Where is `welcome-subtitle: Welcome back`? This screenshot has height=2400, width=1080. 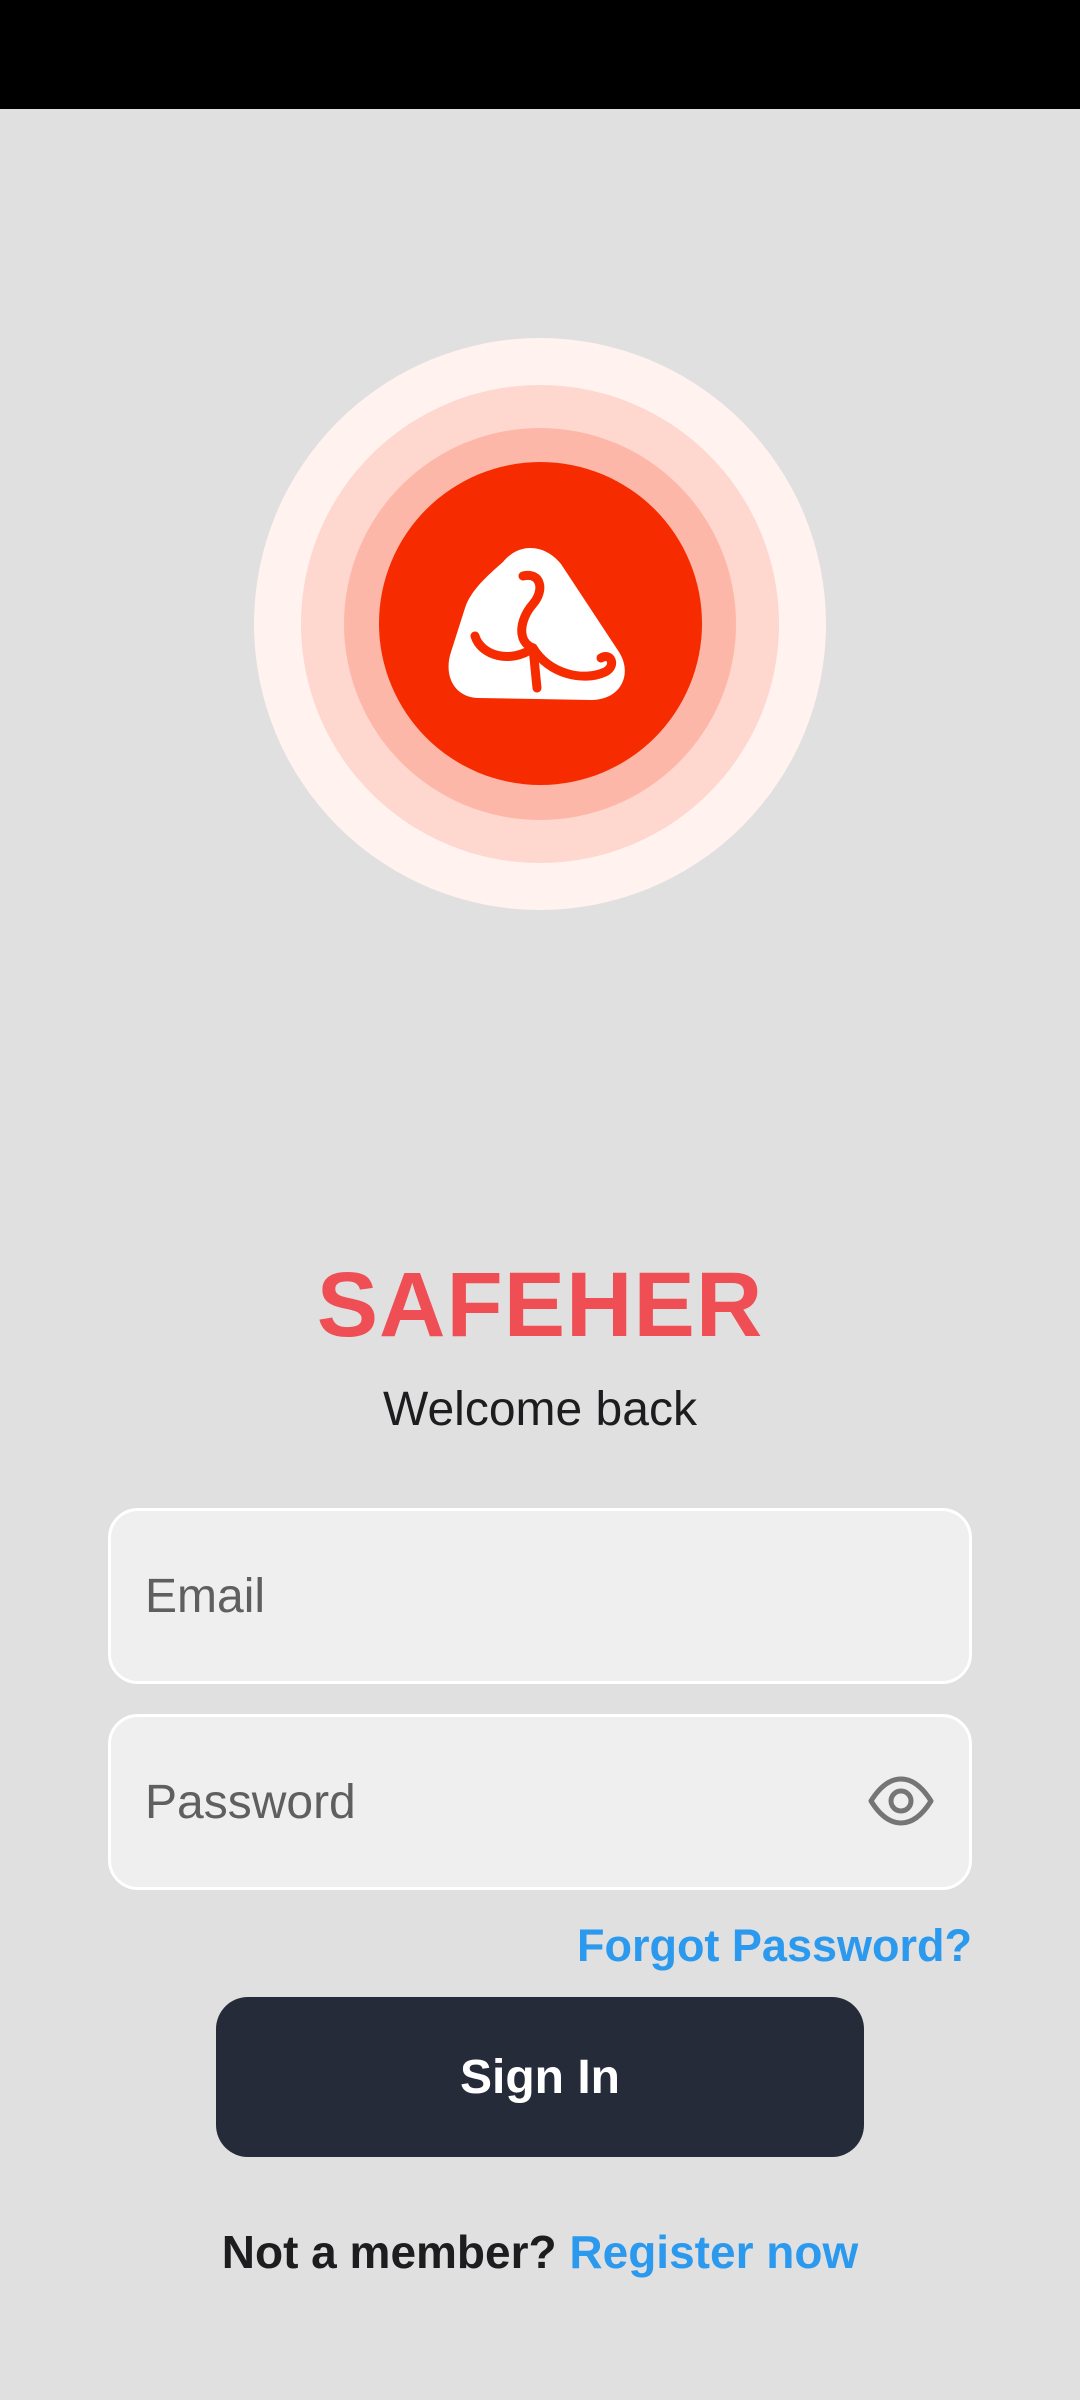
welcome-subtitle: Welcome back is located at coordinates (540, 1409).